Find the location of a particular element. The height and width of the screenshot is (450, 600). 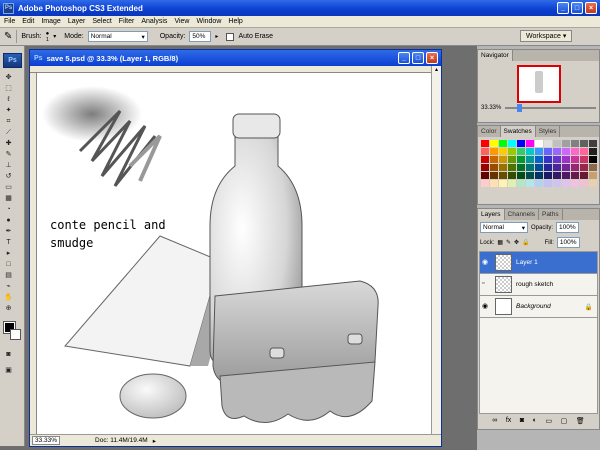

status-arrow-icon: ▸ is located at coordinates (154, 441).